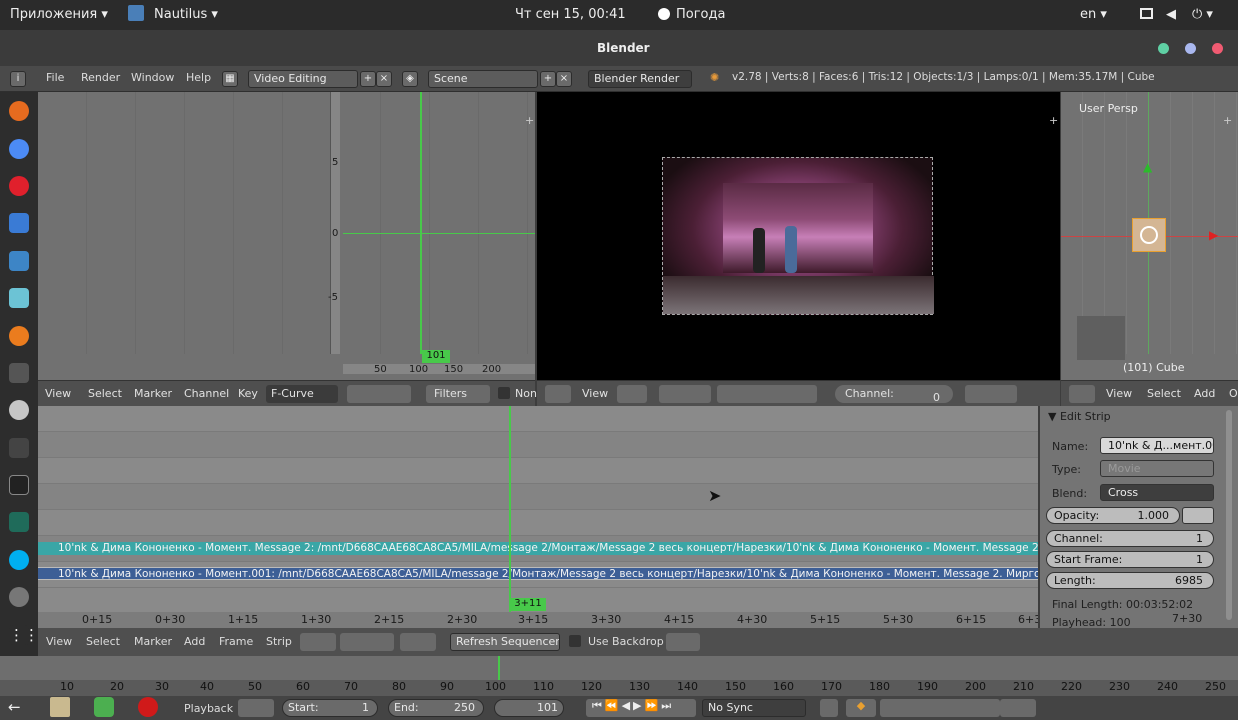  I want to click on preview-editor-type-icon, so click(558, 394).